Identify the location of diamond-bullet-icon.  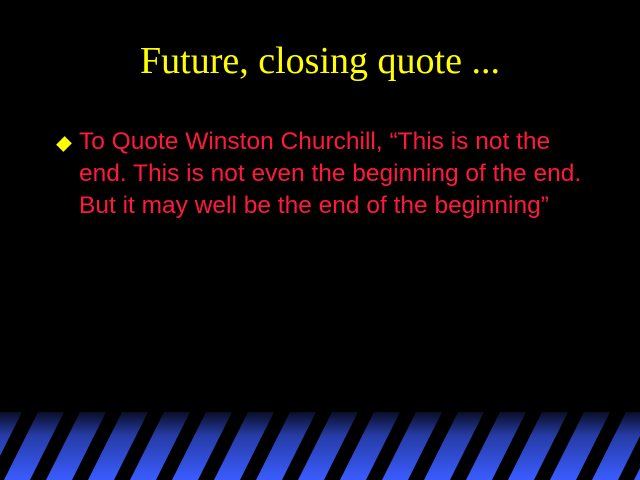
(64, 144).